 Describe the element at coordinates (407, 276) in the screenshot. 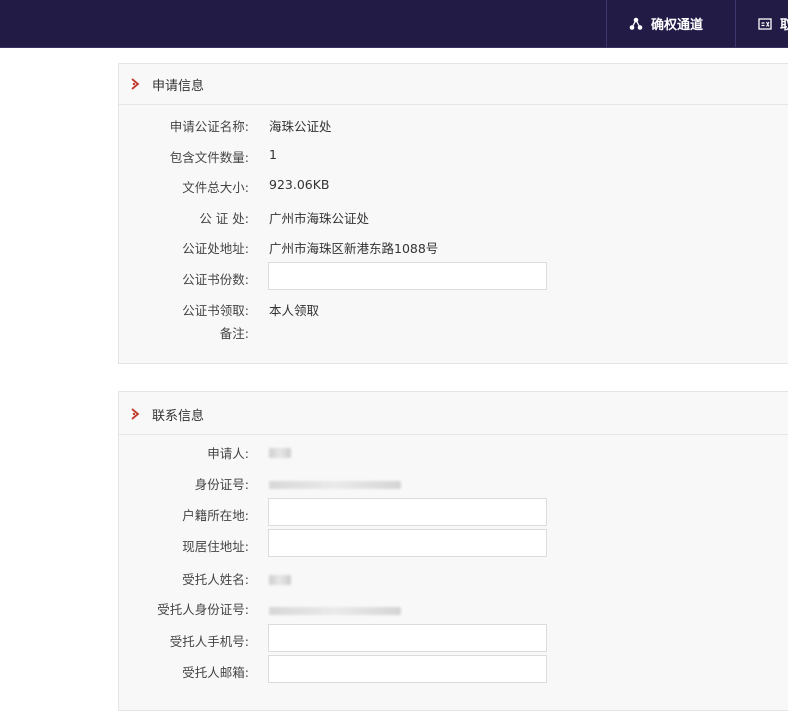

I see `copies-input` at that location.